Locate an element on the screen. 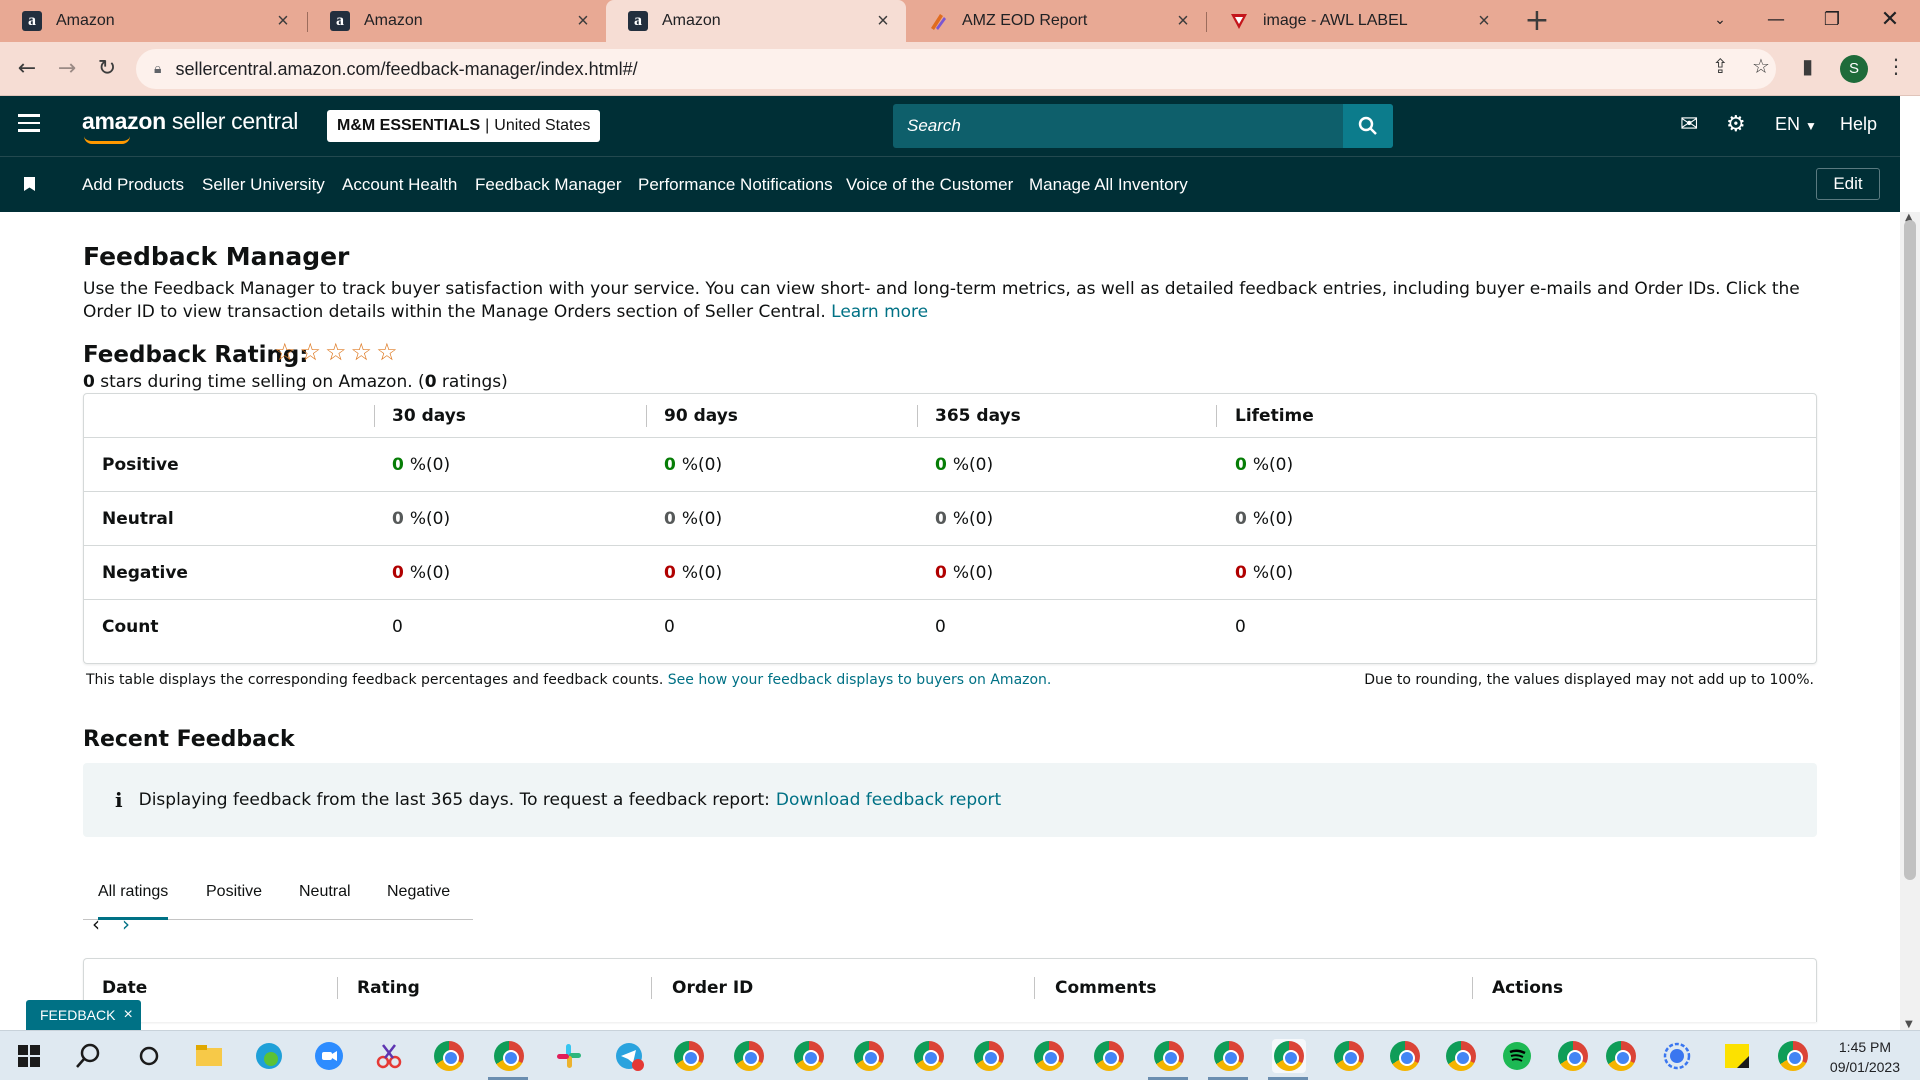 The image size is (1920, 1080). edge-icon is located at coordinates (269, 1056).